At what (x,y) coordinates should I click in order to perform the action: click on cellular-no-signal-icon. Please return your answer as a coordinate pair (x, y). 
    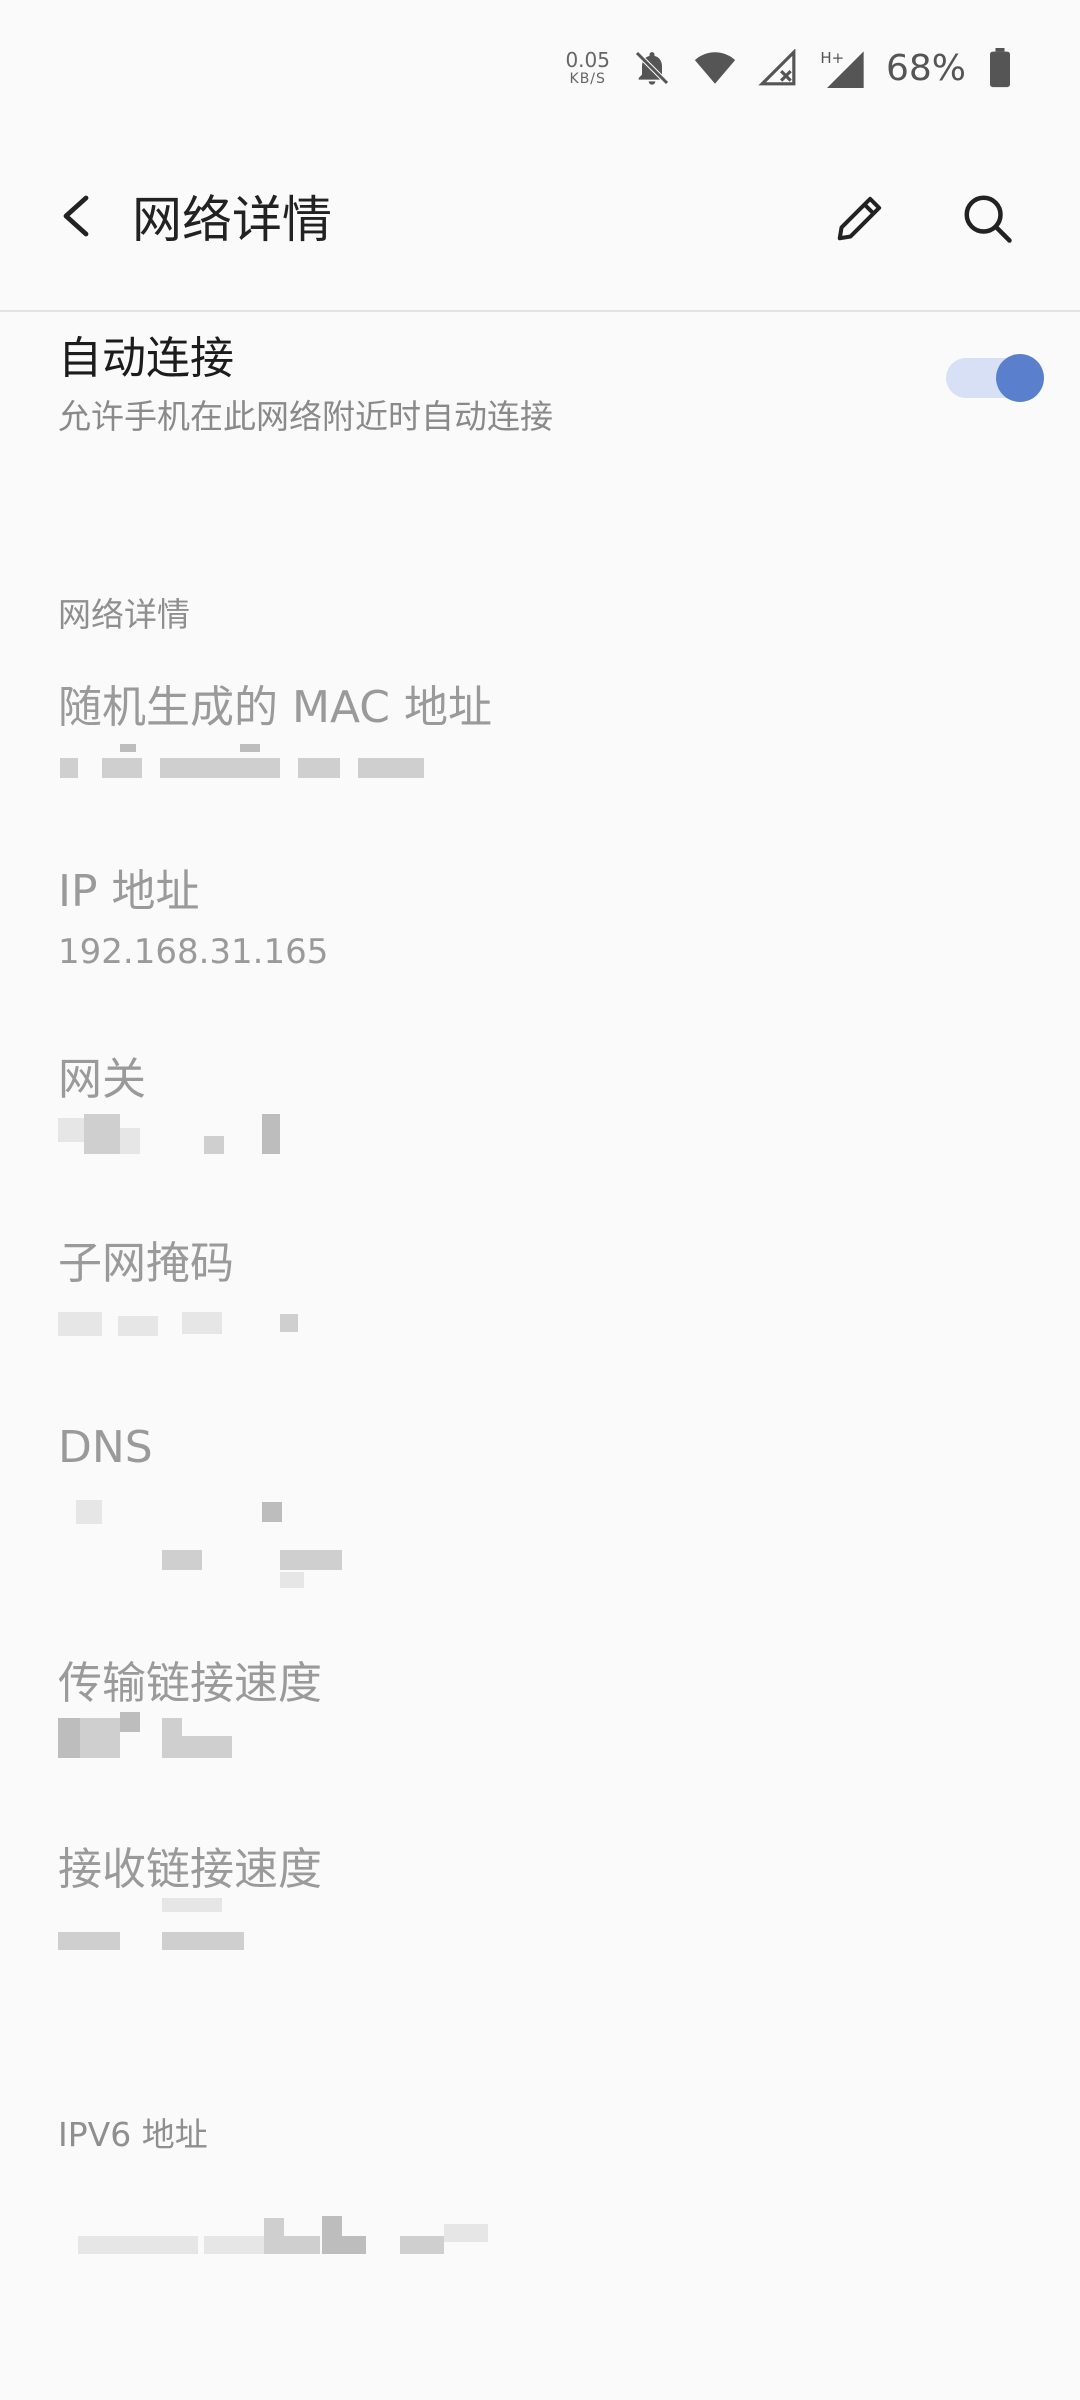
    Looking at the image, I should click on (778, 68).